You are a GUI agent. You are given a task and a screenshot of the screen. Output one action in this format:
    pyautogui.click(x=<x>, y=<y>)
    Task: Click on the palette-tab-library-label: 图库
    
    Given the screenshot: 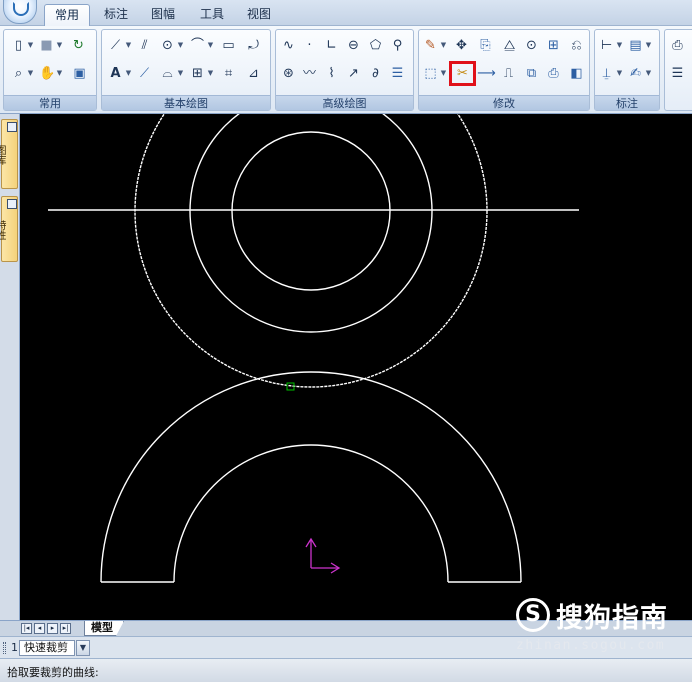 What is the action you would take?
    pyautogui.click(x=2, y=155)
    